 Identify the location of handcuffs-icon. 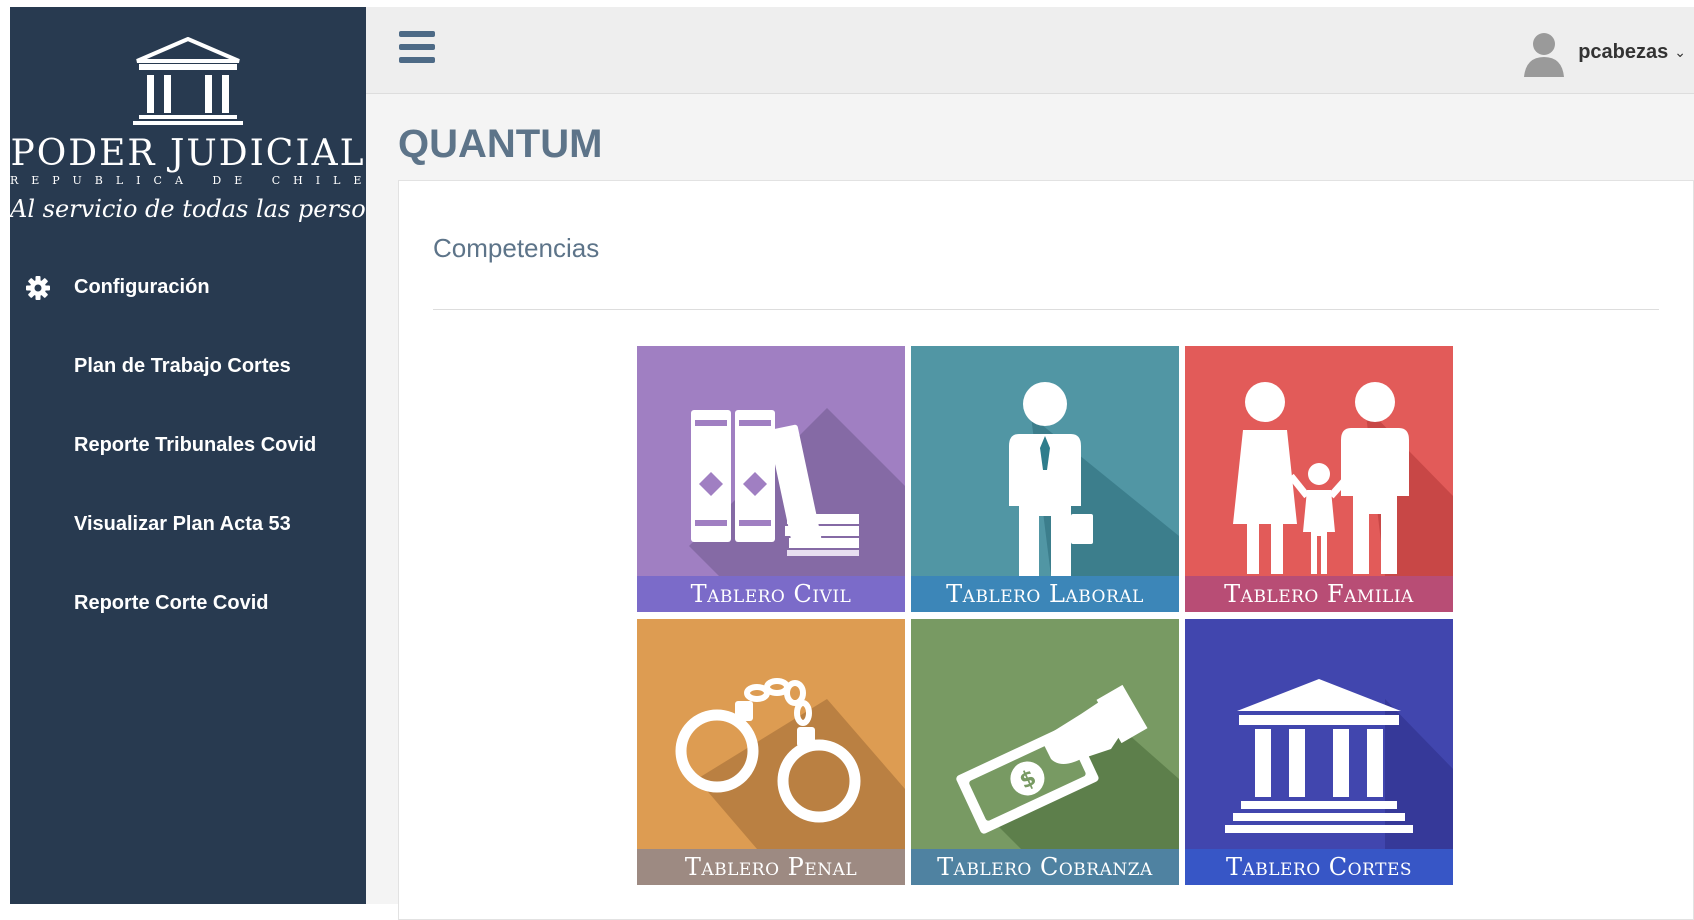
(790, 763).